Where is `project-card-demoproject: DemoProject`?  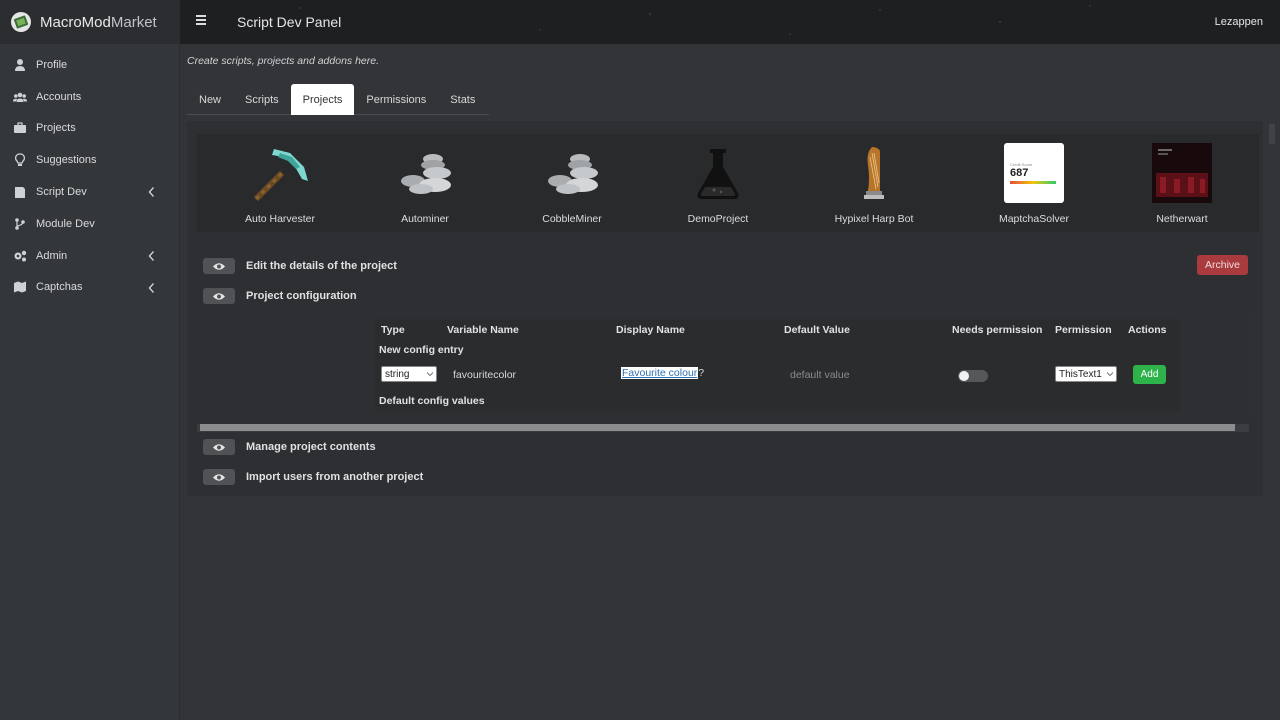 project-card-demoproject: DemoProject is located at coordinates (718, 184).